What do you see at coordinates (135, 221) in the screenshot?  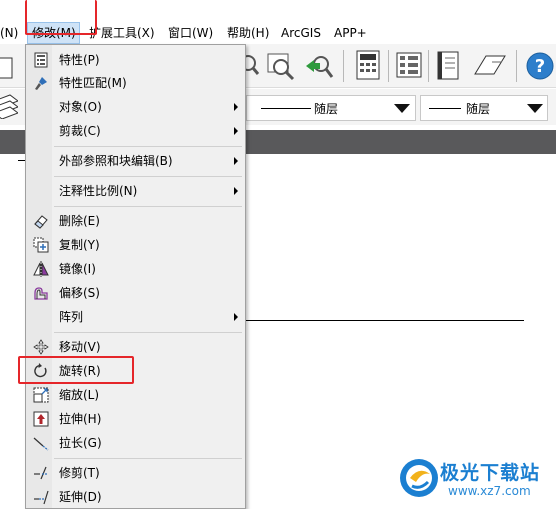 I see `menu-item-erase: 删除(E)` at bounding box center [135, 221].